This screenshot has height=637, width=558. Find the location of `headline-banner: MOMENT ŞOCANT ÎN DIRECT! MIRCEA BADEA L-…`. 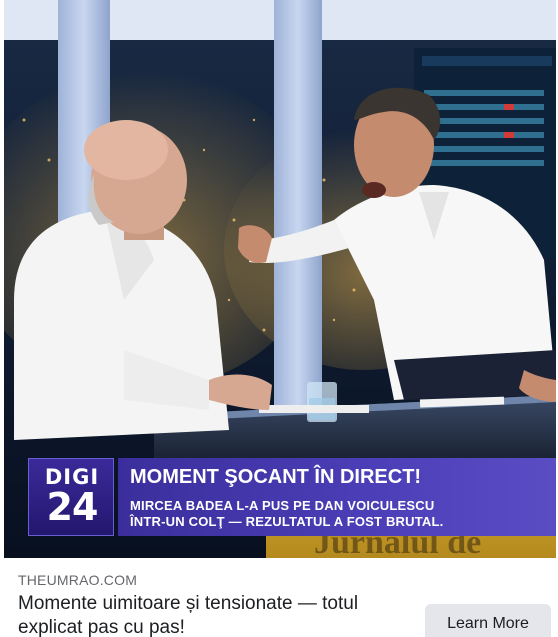

headline-banner: MOMENT ŞOCANT ÎN DIRECT! MIRCEA BADEA L-… is located at coordinates (337, 497).